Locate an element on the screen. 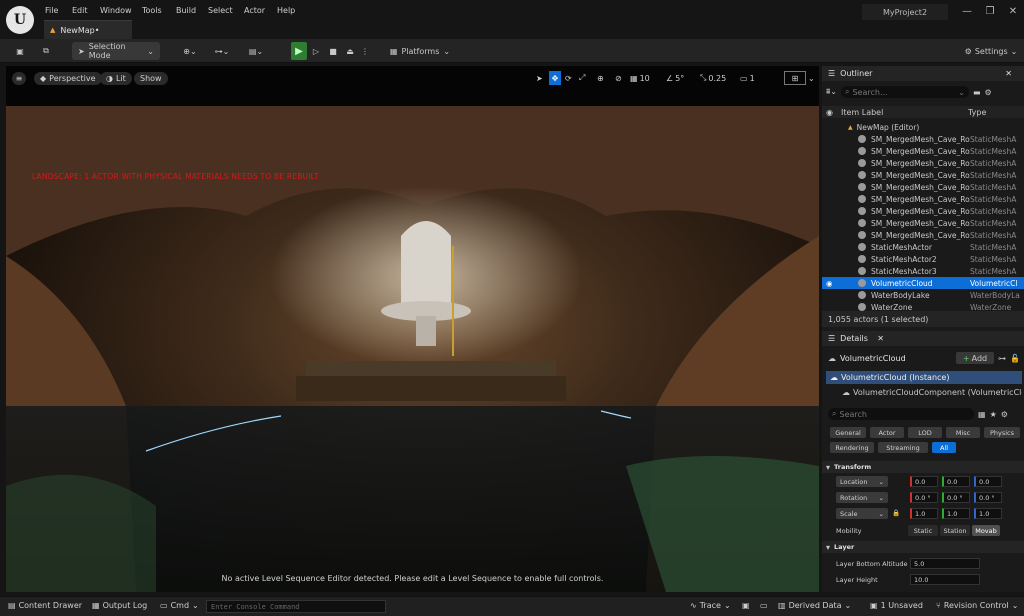 This screenshot has width=1024, height=616. outliner-search-input: ⌕ Search... ⌄ is located at coordinates (904, 92).